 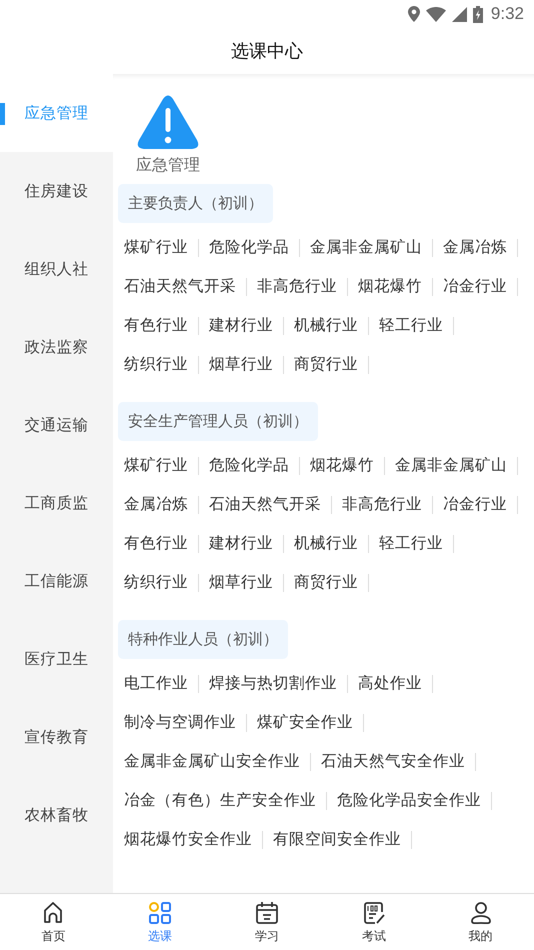 I want to click on sidebar-item: 住房建设, so click(x=56, y=191).